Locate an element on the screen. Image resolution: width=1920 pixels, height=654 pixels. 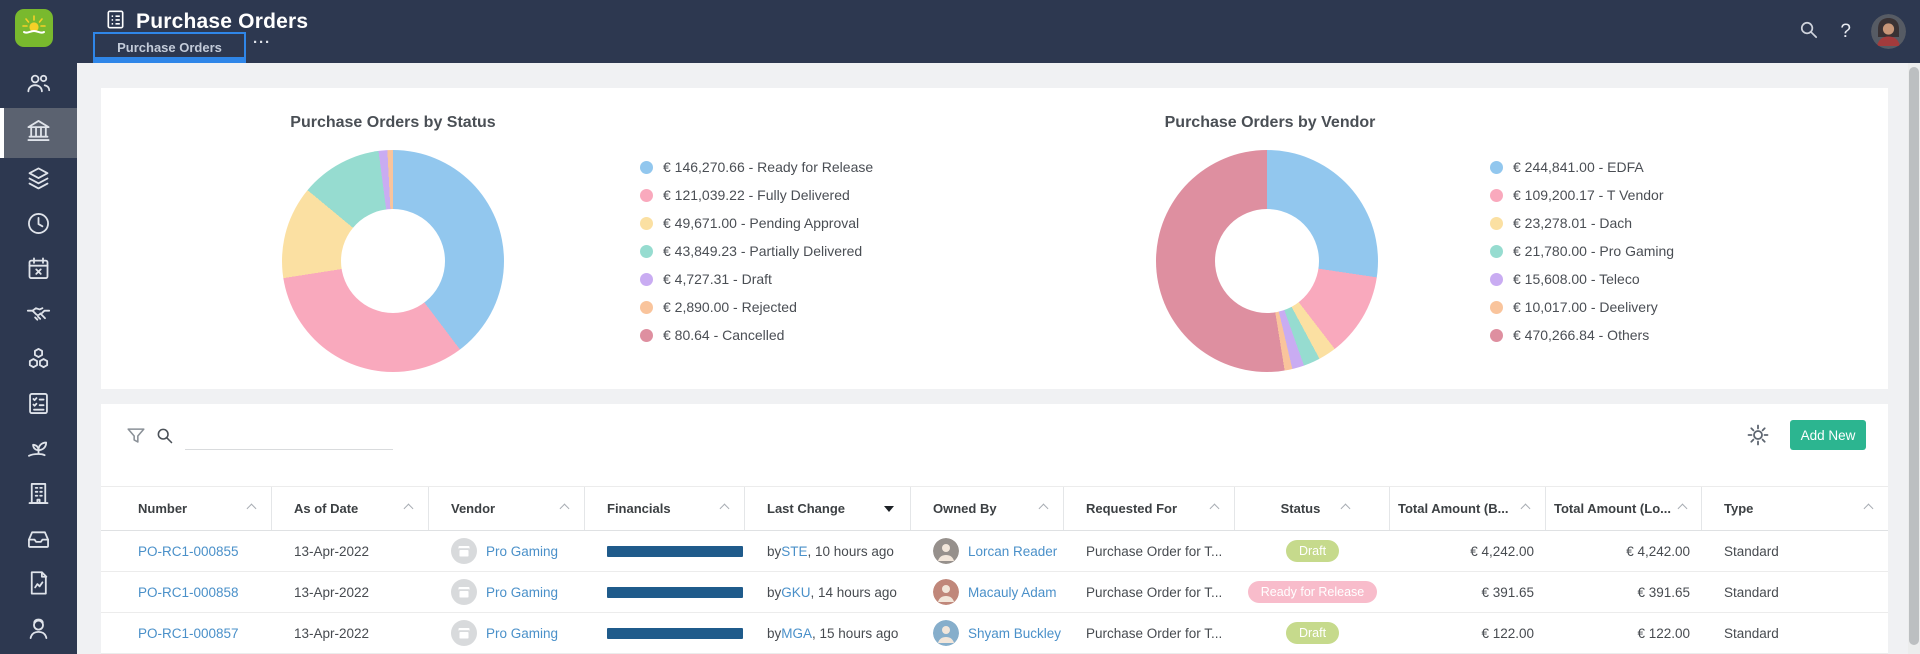
last-change-user-link: GKU is located at coordinates (795, 592).